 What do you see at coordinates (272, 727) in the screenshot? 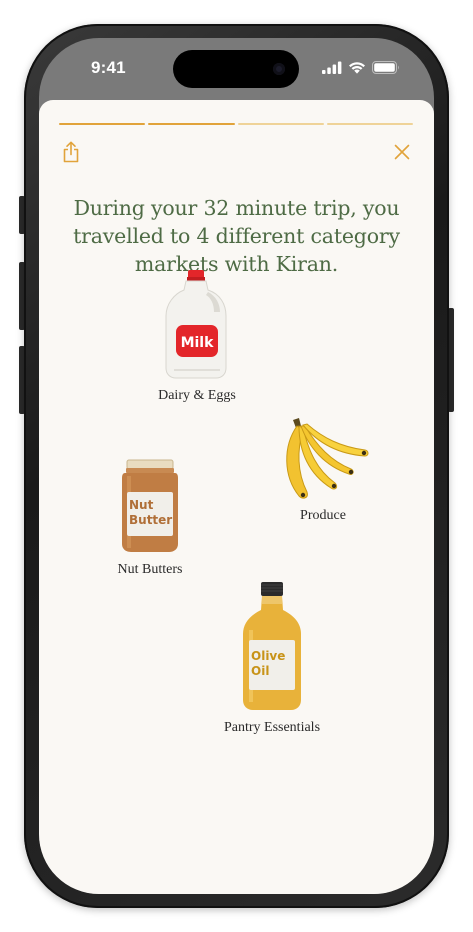
I see `category-label: Pantry Essentials` at bounding box center [272, 727].